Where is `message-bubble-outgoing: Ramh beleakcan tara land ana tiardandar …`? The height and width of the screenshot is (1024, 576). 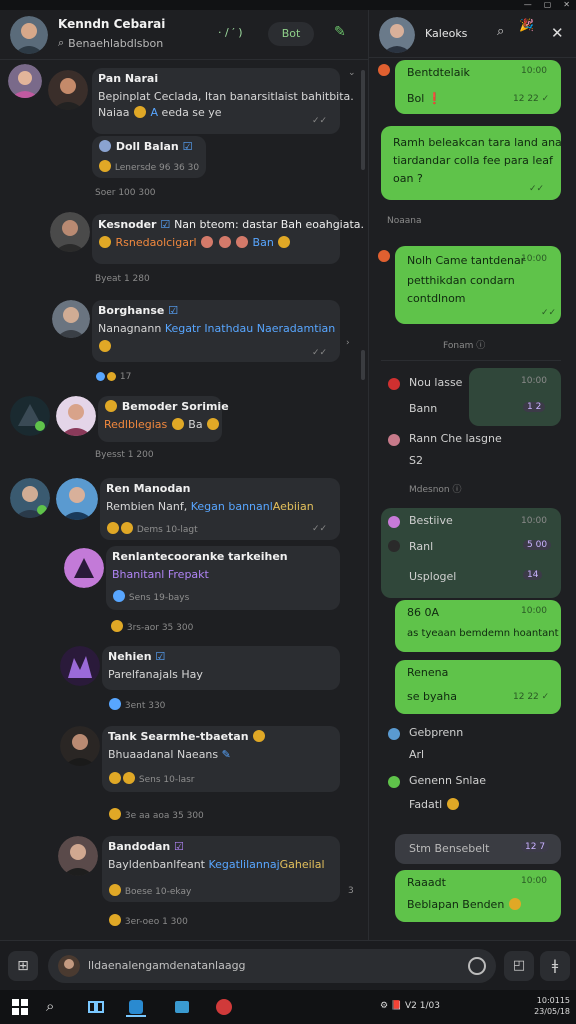
message-bubble-outgoing: Ramh beleakcan tara land ana tiardandar … is located at coordinates (471, 163).